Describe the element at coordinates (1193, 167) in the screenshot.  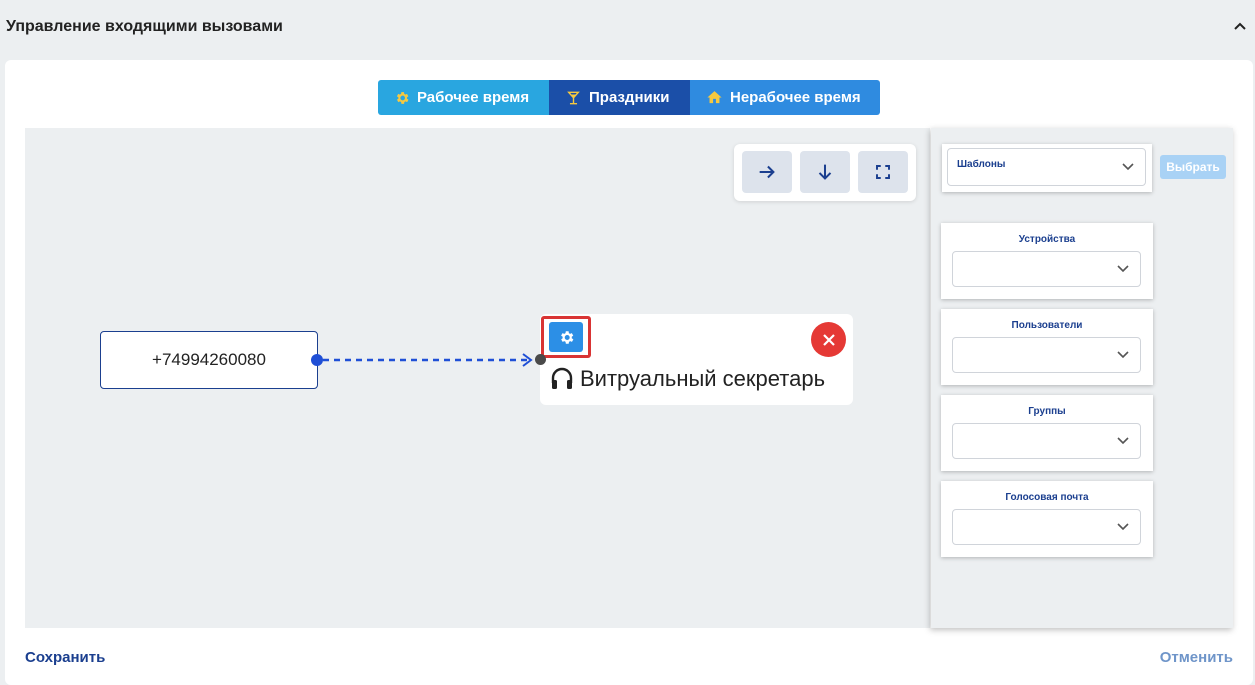
I see `pick-template-button: Выбрать` at that location.